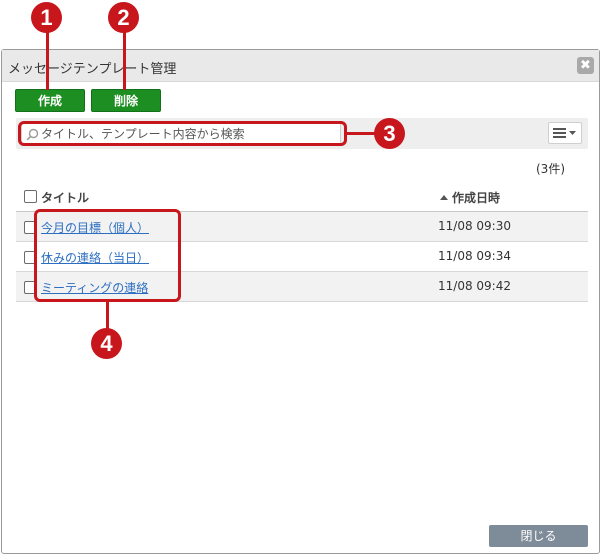 Image resolution: width=602 pixels, height=556 pixels. I want to click on close-icon: ✖, so click(585, 65).